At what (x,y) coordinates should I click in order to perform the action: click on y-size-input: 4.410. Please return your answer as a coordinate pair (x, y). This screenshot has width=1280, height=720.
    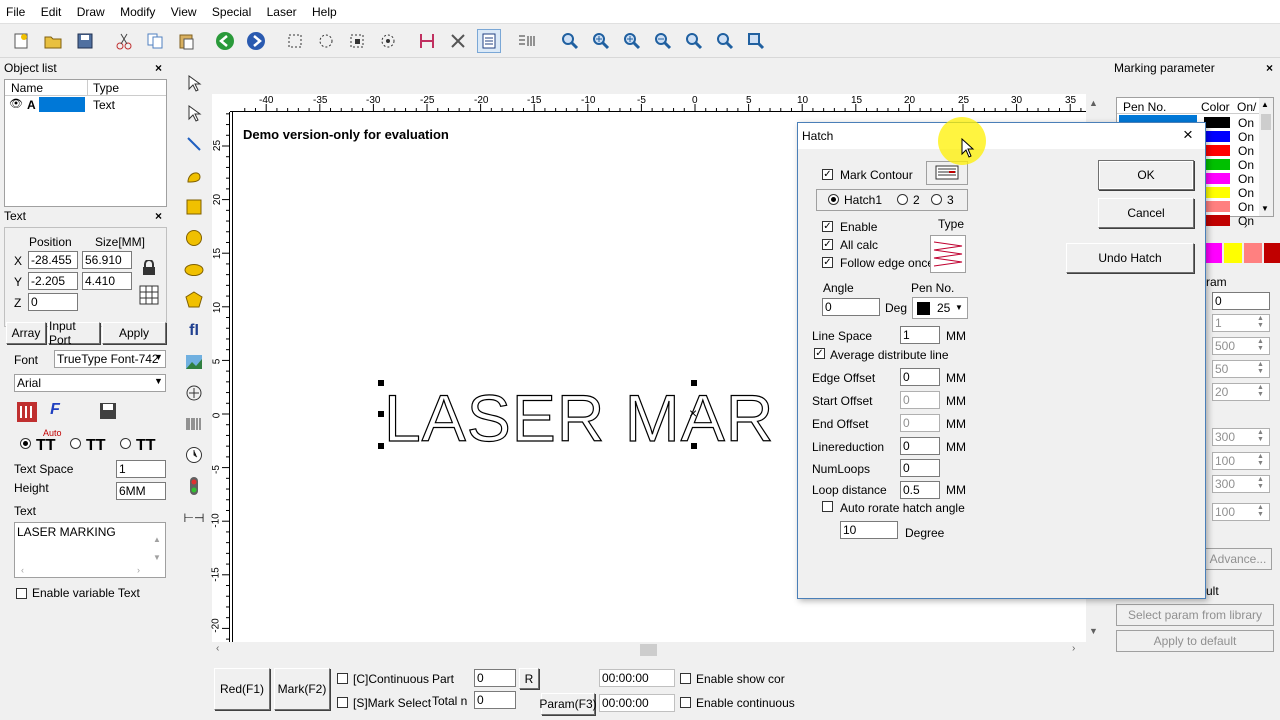
    Looking at the image, I should click on (107, 281).